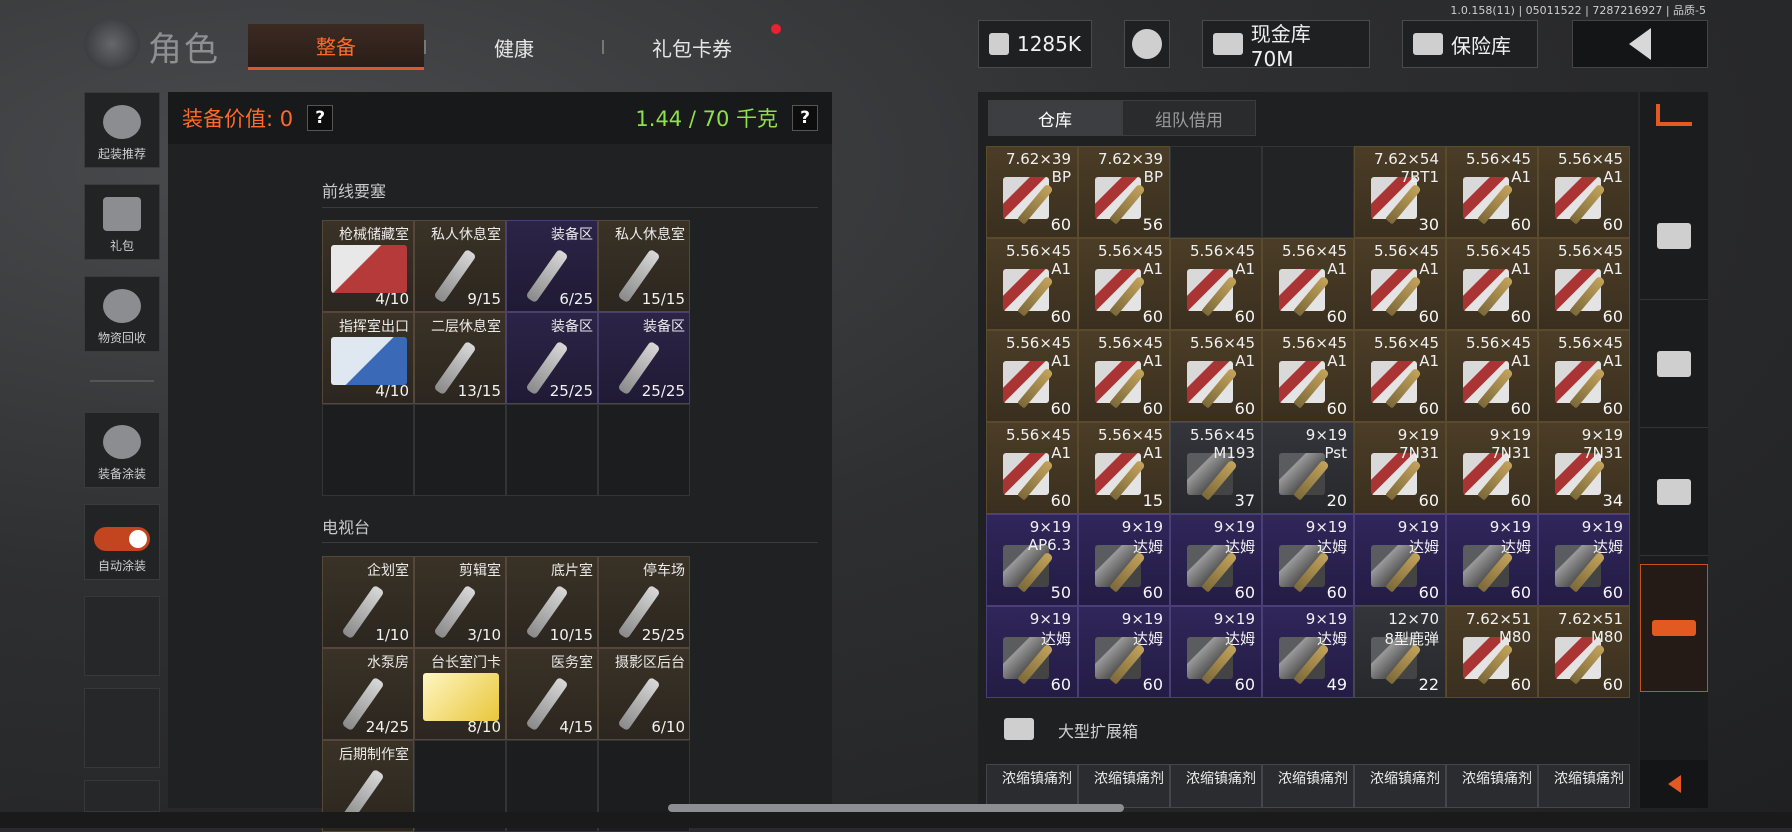 Image resolution: width=1792 pixels, height=832 pixels. I want to click on ammo-type: 7N31, so click(1603, 453).